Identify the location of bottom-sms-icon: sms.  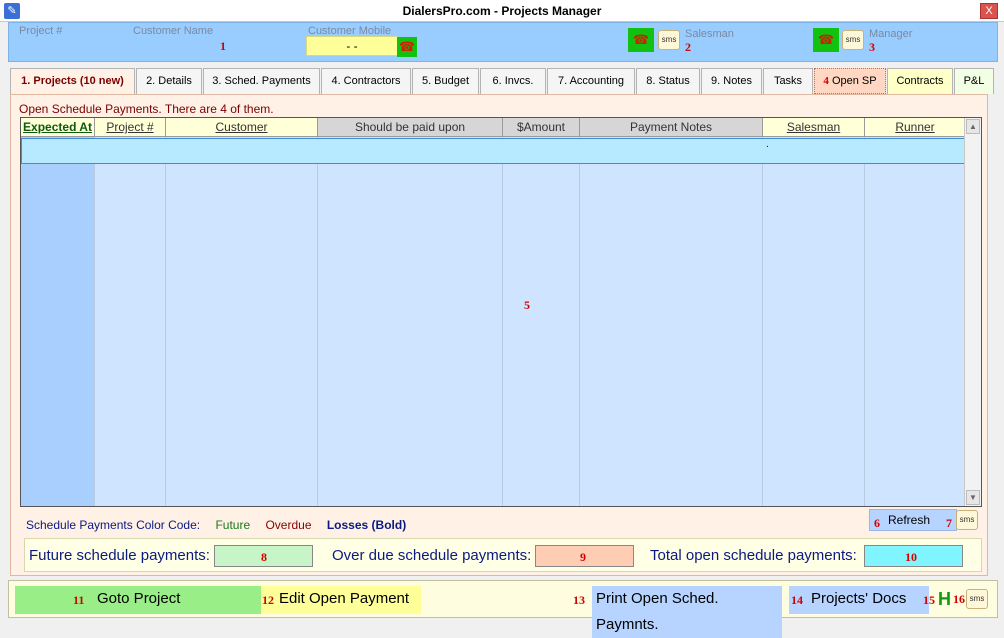
(977, 599).